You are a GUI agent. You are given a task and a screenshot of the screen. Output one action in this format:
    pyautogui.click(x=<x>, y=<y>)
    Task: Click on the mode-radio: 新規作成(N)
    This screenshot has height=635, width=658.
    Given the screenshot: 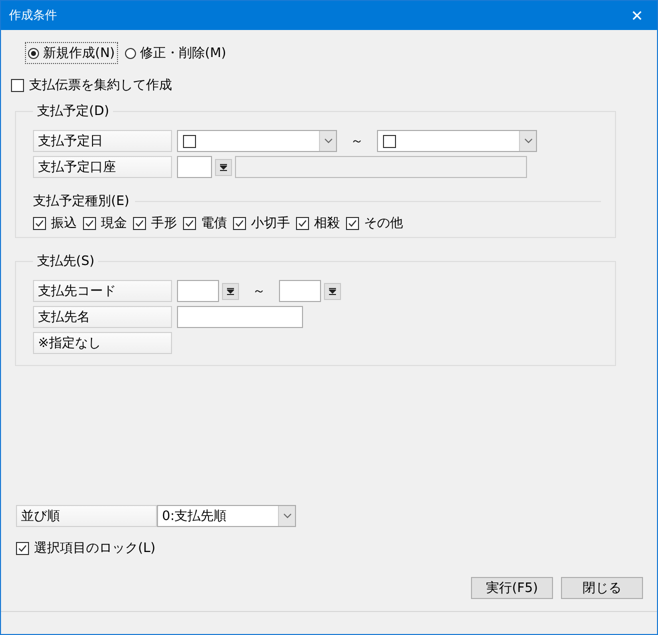 What is the action you would take?
    pyautogui.click(x=71, y=53)
    